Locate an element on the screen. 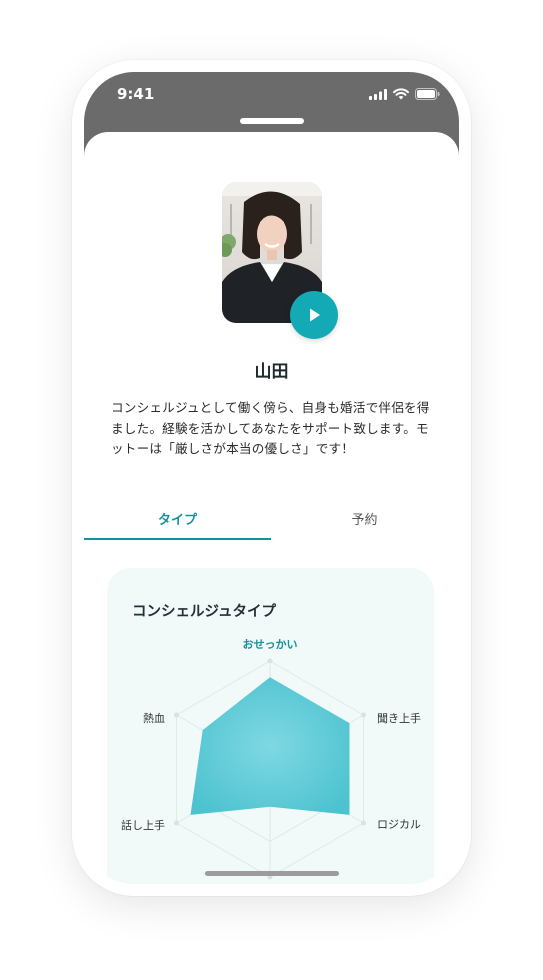  tab-reservation: 予約 is located at coordinates (364, 523).